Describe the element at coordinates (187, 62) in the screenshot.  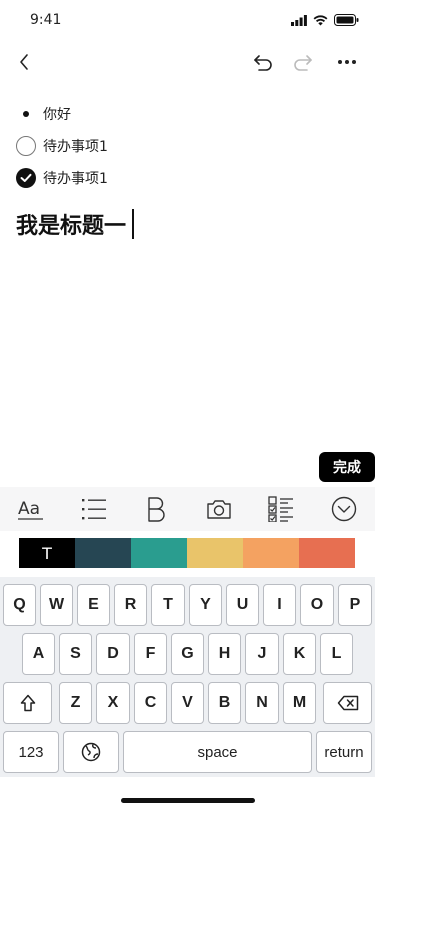
I see `nav-bar` at that location.